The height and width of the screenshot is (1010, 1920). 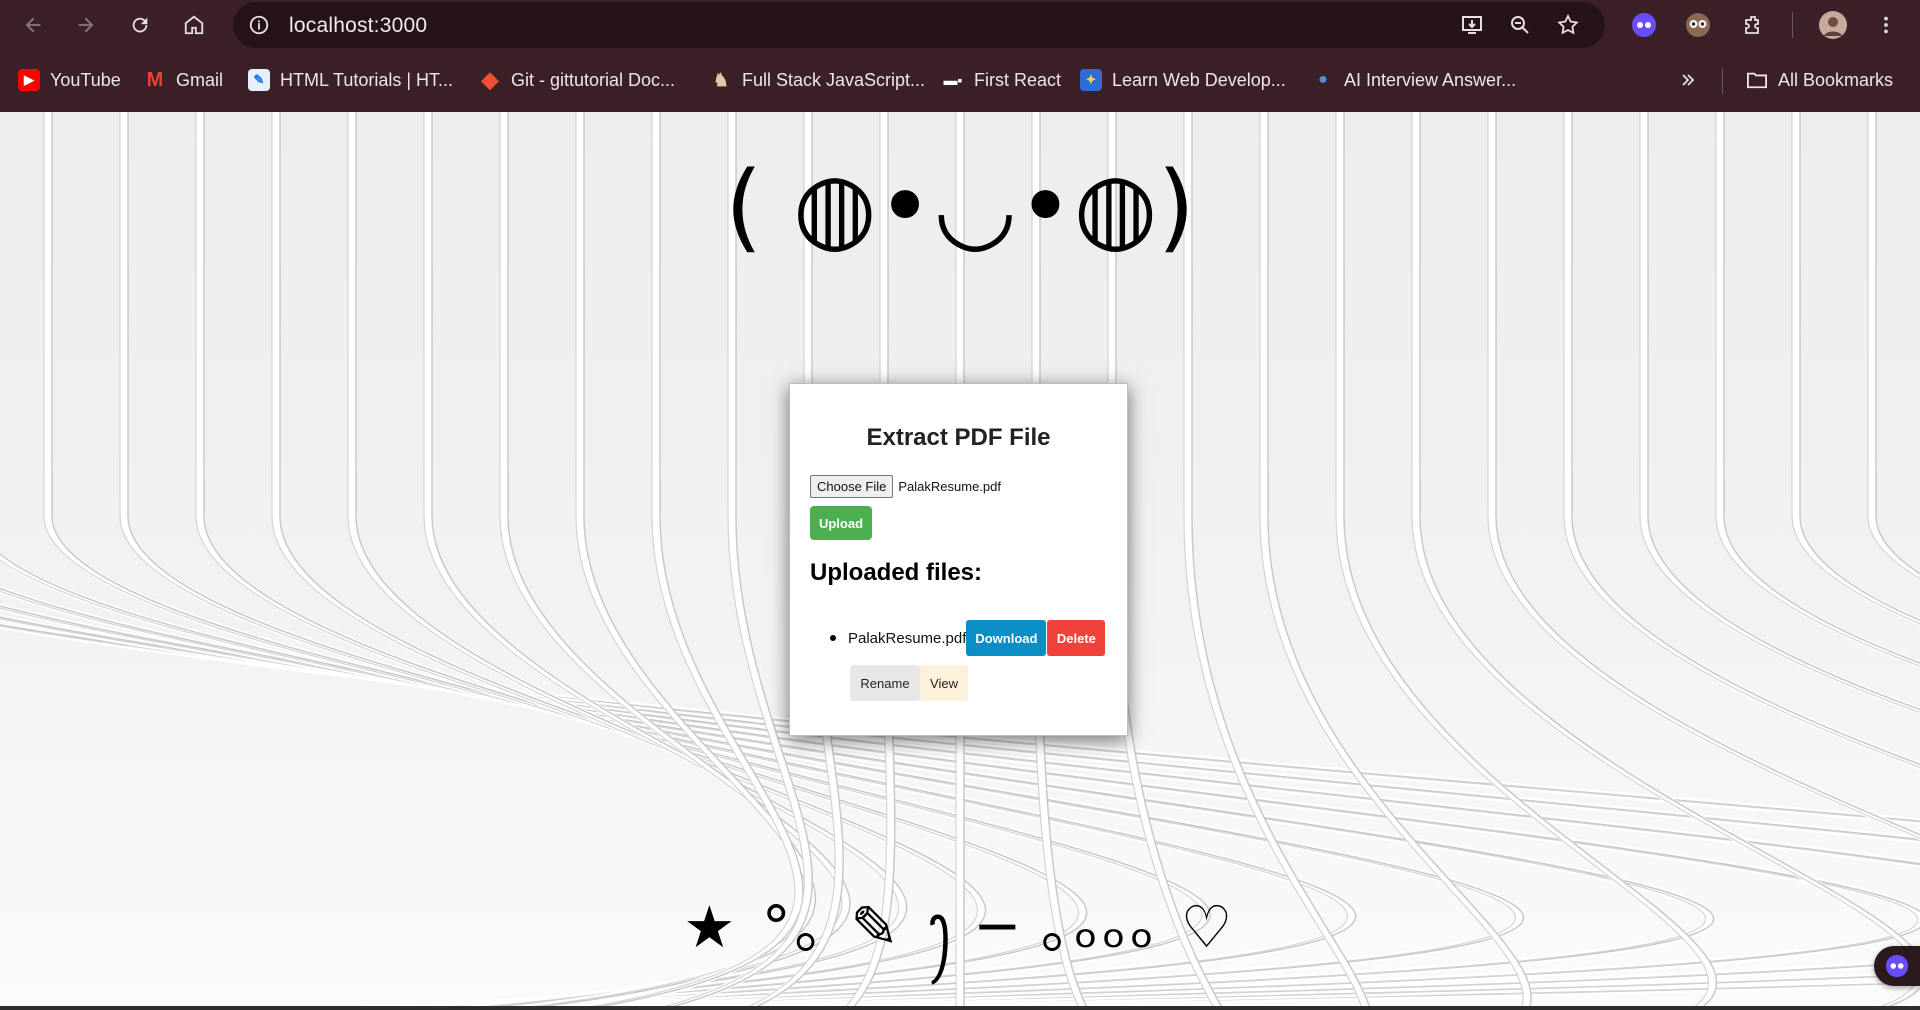 I want to click on uploaded-file-list: PalakResume.pdf Download Delete, so click(x=968, y=638).